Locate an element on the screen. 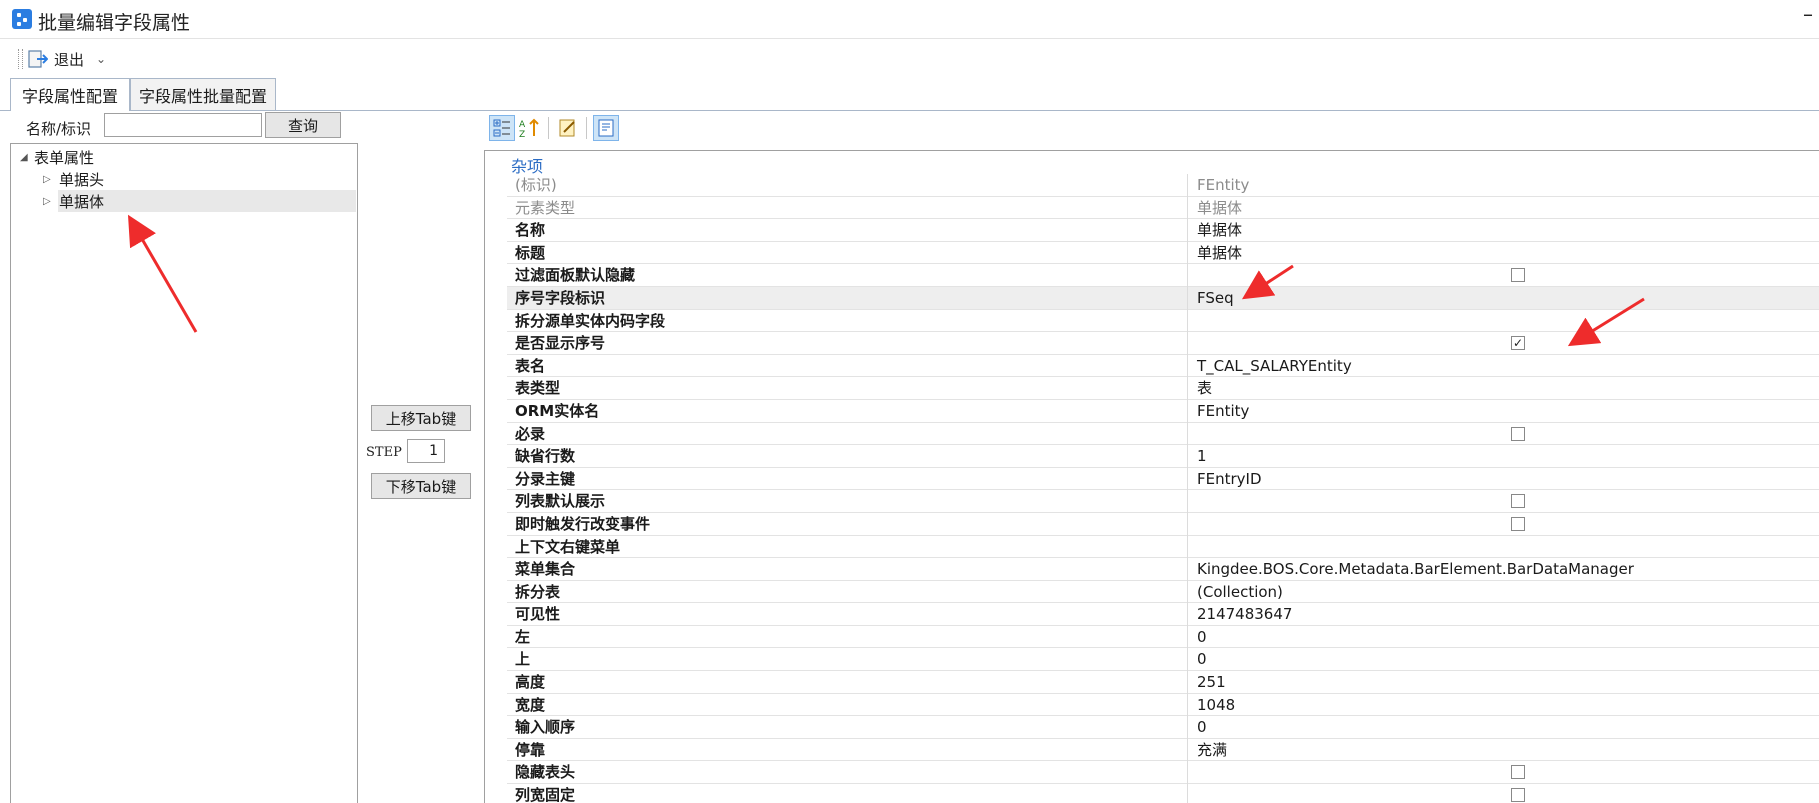  property-row: 高度 251 is located at coordinates (1163, 682).